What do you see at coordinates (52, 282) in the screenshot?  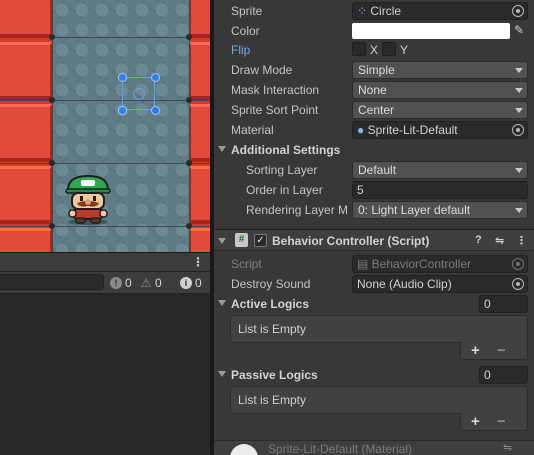 I see `console-search-input` at bounding box center [52, 282].